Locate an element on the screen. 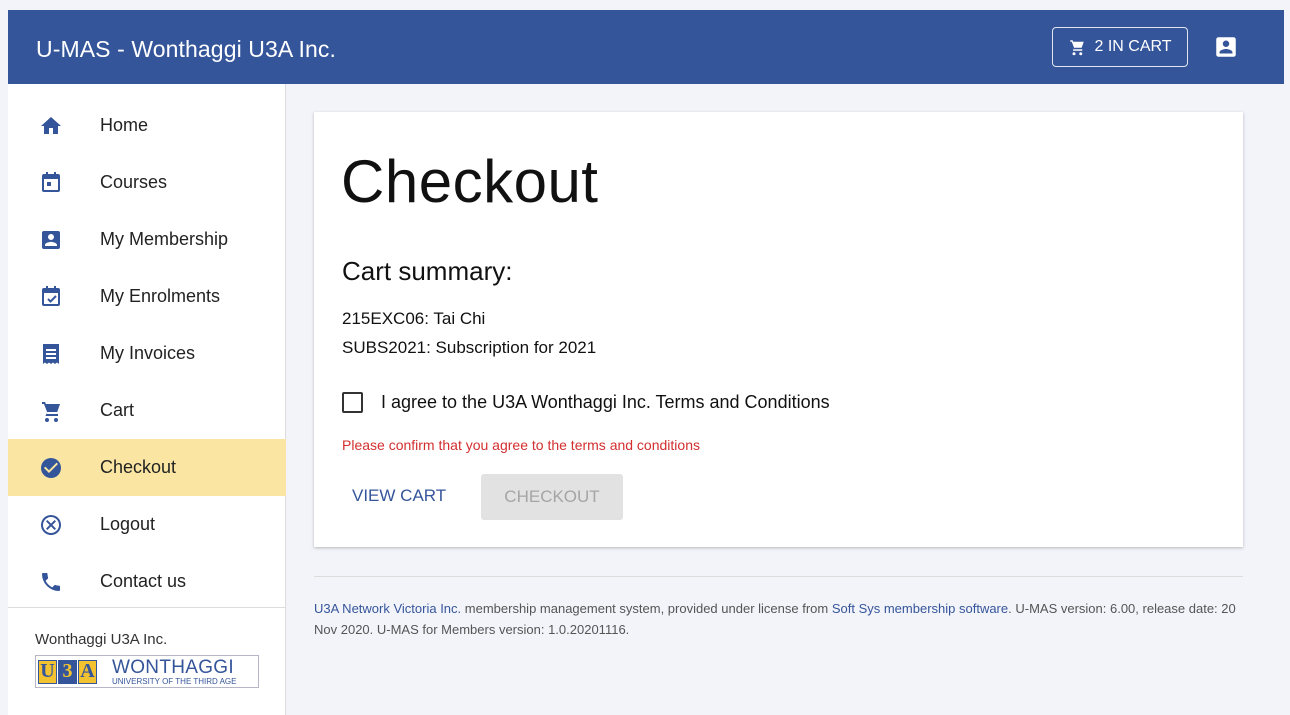 Image resolution: width=1290 pixels, height=715 pixels. sidebar-item-label: Logout is located at coordinates (128, 524).